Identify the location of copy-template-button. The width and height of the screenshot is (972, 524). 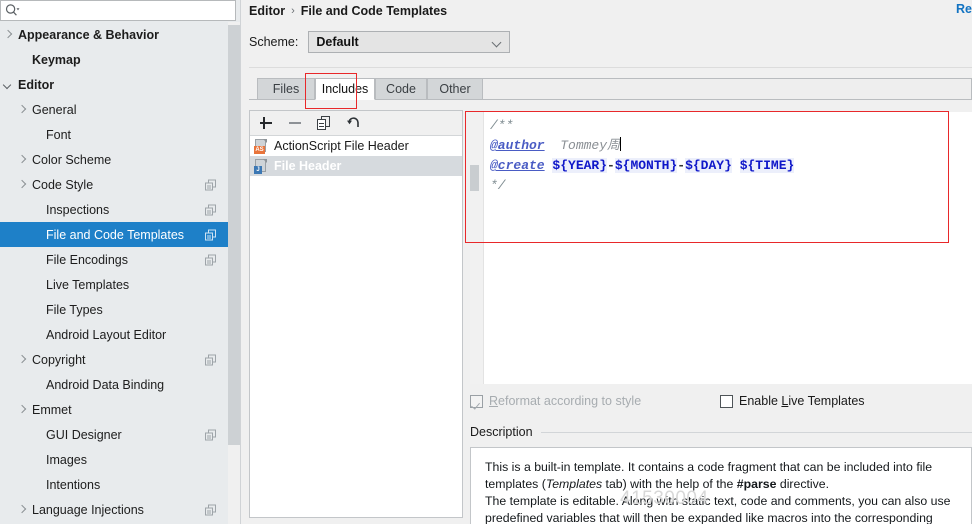
(324, 123).